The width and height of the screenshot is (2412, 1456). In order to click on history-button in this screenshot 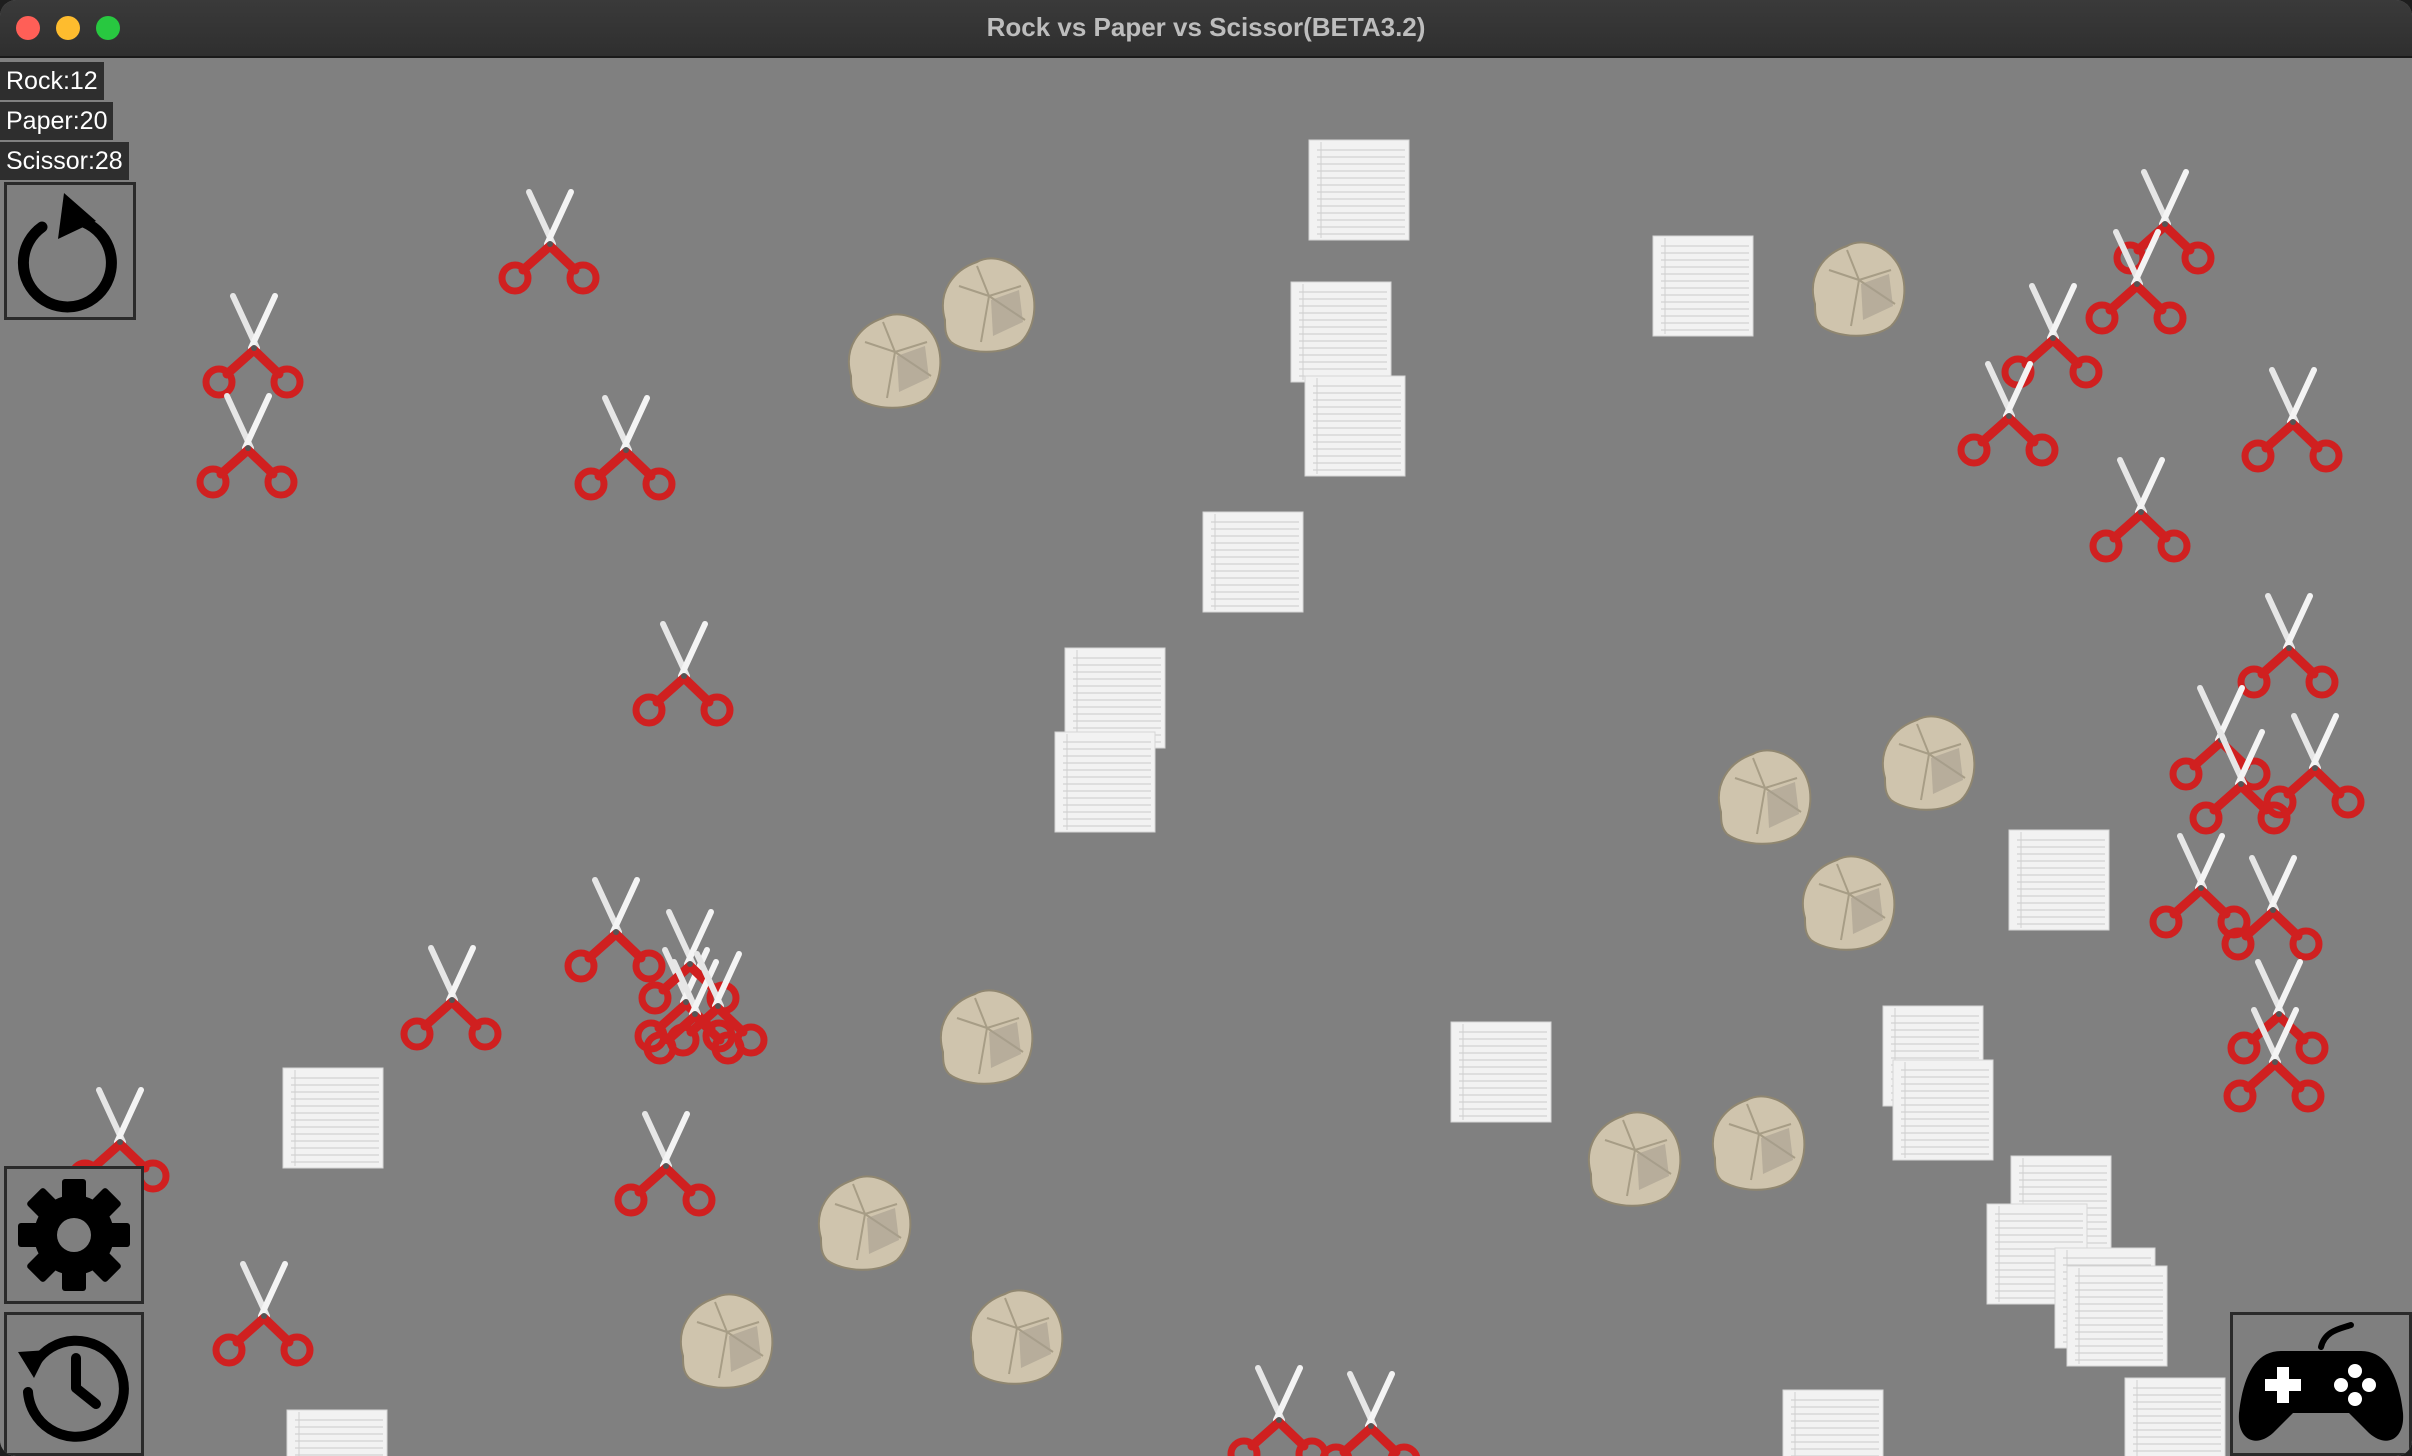, I will do `click(74, 1384)`.